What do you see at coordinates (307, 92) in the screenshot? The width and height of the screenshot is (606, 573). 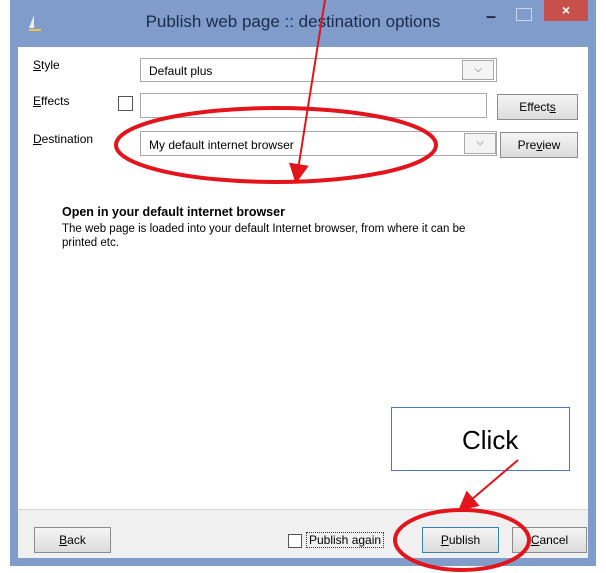 I see `destination-arrow` at bounding box center [307, 92].